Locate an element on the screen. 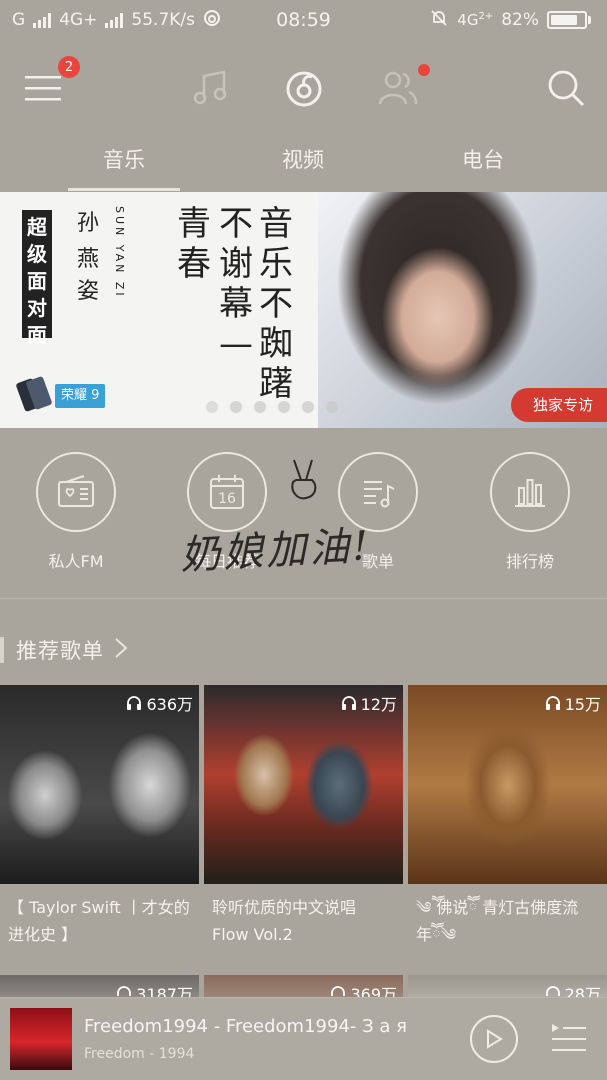  quick-fm: 私人FM is located at coordinates (76, 512).